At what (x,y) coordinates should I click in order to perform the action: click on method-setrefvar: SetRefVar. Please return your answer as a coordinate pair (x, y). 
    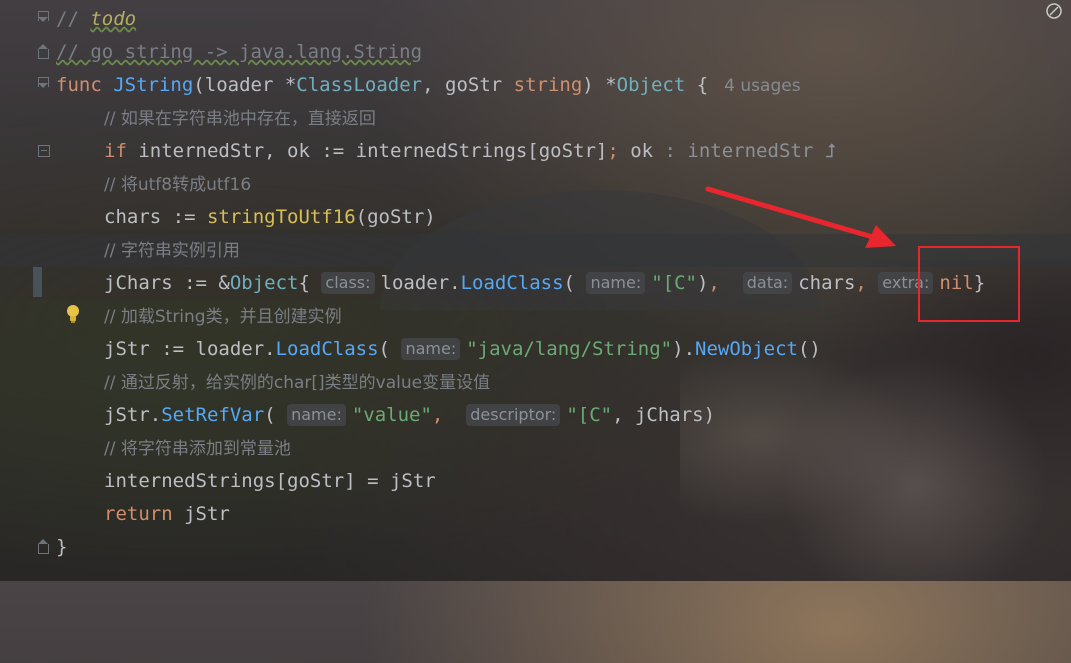
    Looking at the image, I should click on (212, 415).